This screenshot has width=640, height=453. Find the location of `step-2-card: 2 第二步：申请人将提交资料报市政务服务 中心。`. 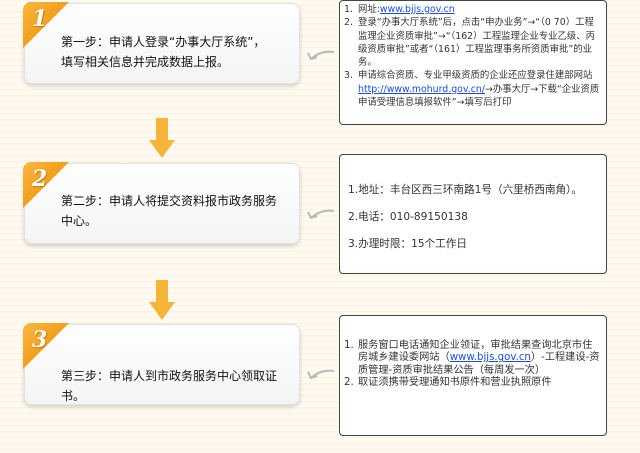

step-2-card: 2 第二步：申请人将提交资料报市政务服务 中心。 is located at coordinates (161, 203).